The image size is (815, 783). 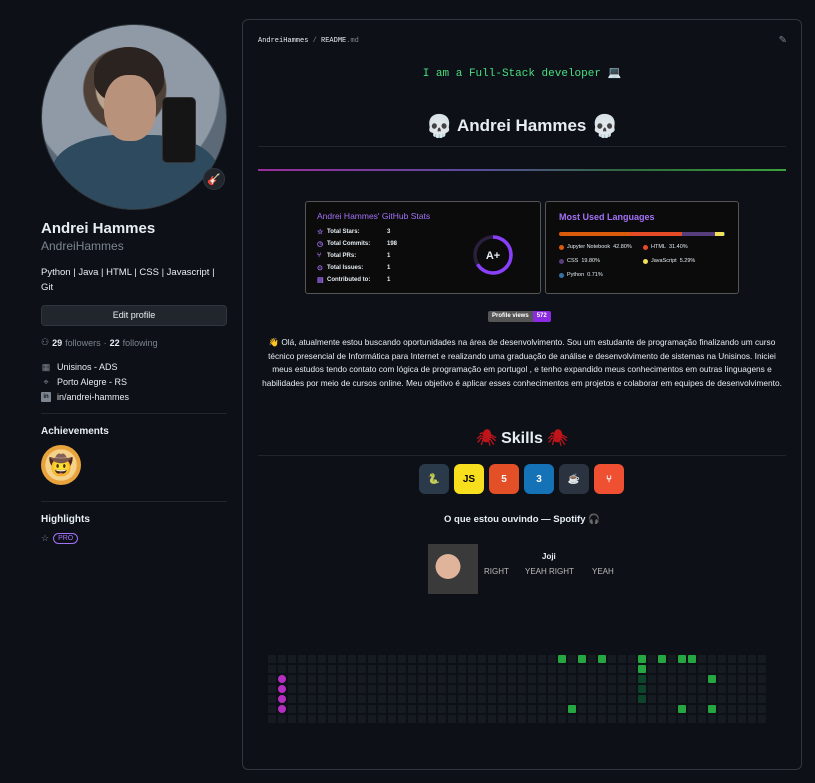 I want to click on people-icon: ⚇, so click(x=45, y=342).